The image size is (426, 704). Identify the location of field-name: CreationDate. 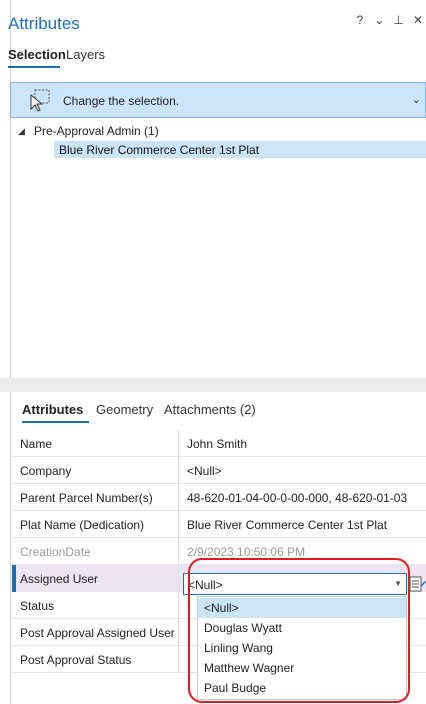
(55, 552).